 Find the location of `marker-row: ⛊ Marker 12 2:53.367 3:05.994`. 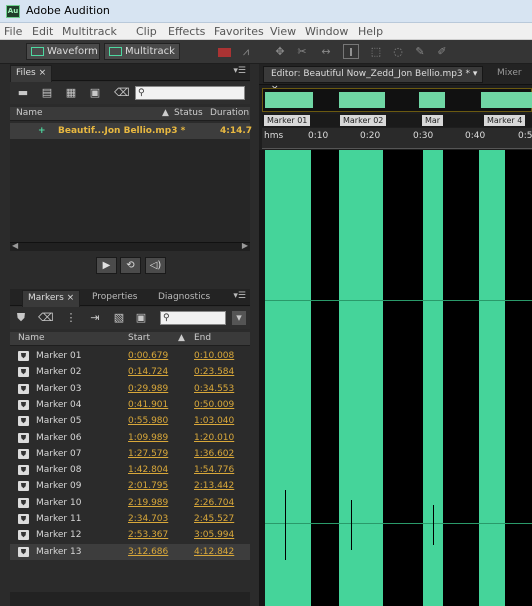

marker-row: ⛊ Marker 12 2:53.367 3:05.994 is located at coordinates (130, 535).